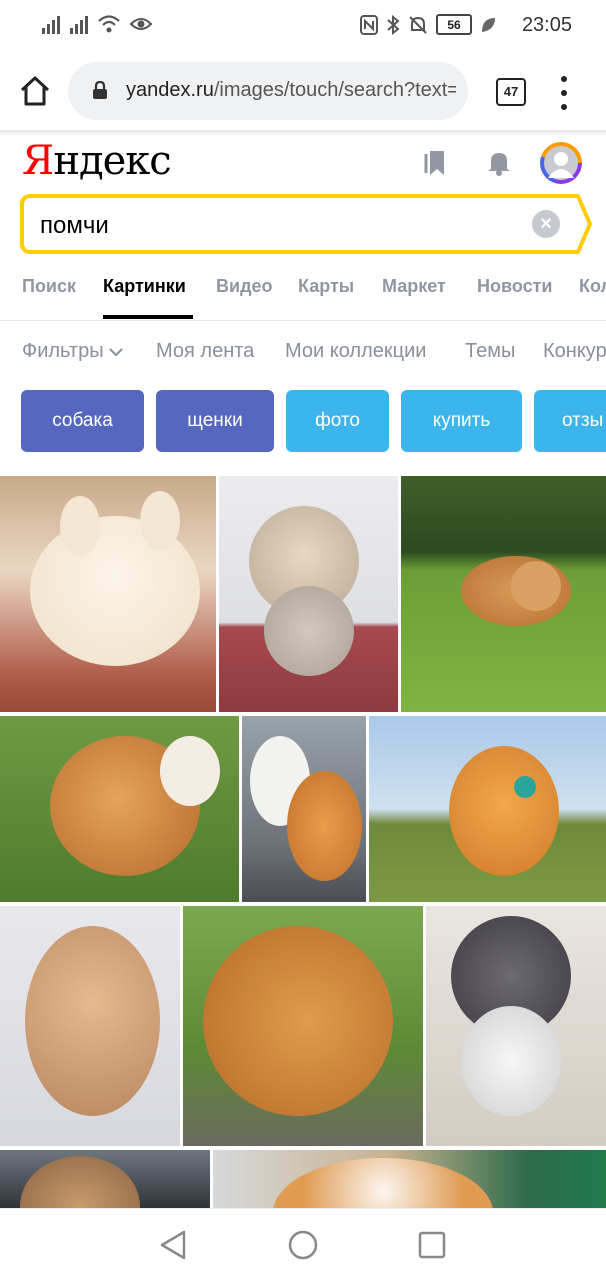 The height and width of the screenshot is (1281, 606). Describe the element at coordinates (414, 286) in the screenshot. I see `tab-market: Маркет` at that location.